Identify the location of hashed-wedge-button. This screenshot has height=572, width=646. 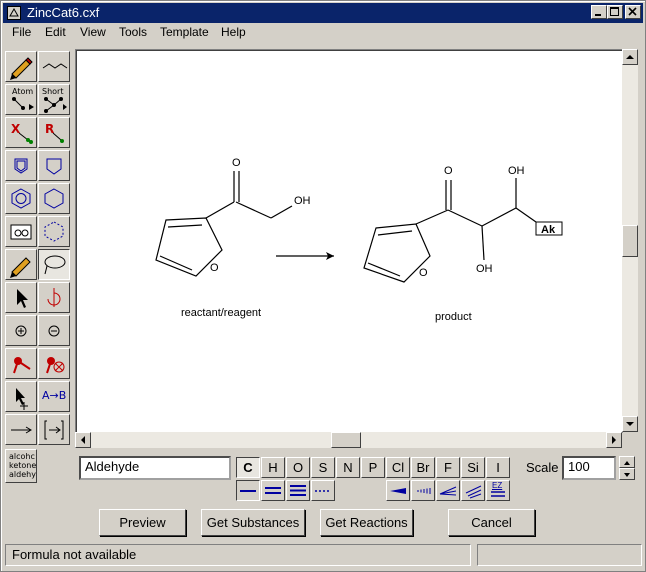
(423, 490).